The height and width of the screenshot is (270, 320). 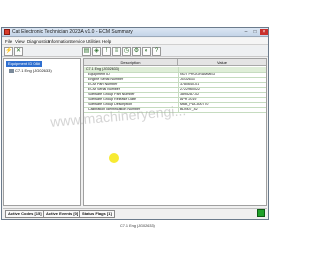 I want to click on grid-header: Description Value, so click(x=175, y=62).